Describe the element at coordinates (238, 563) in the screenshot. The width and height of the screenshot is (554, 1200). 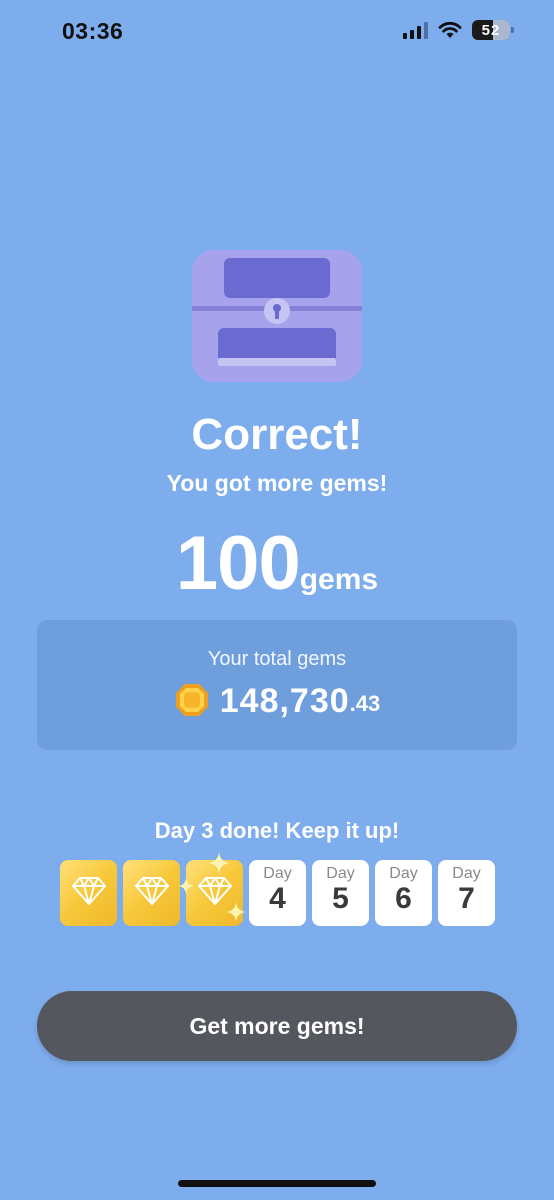
I see `reward-number: 100` at that location.